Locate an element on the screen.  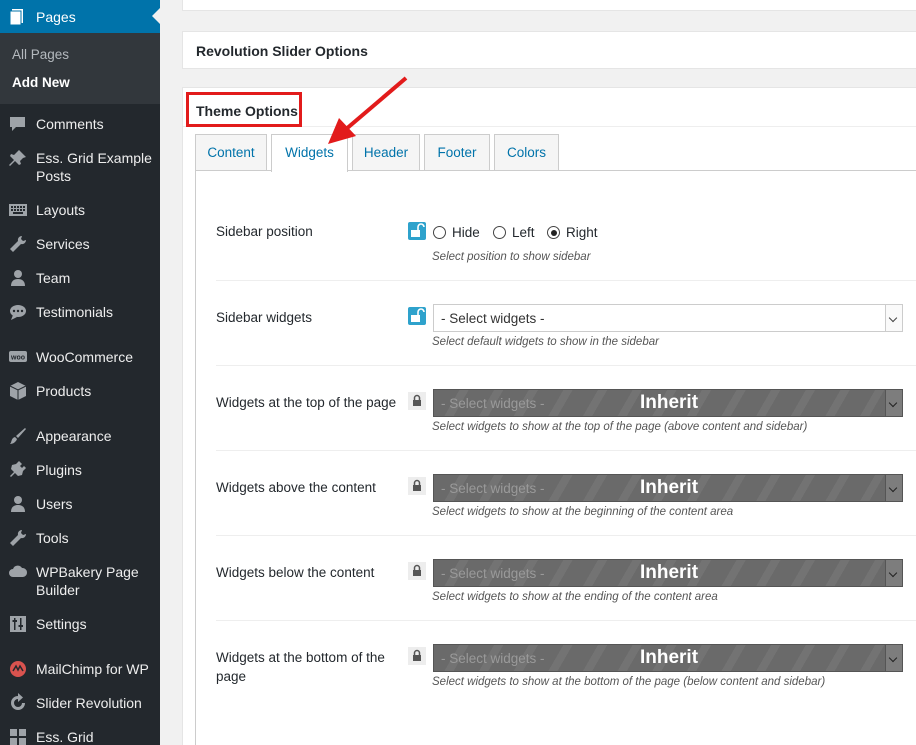
tools-icon is located at coordinates (18, 537).